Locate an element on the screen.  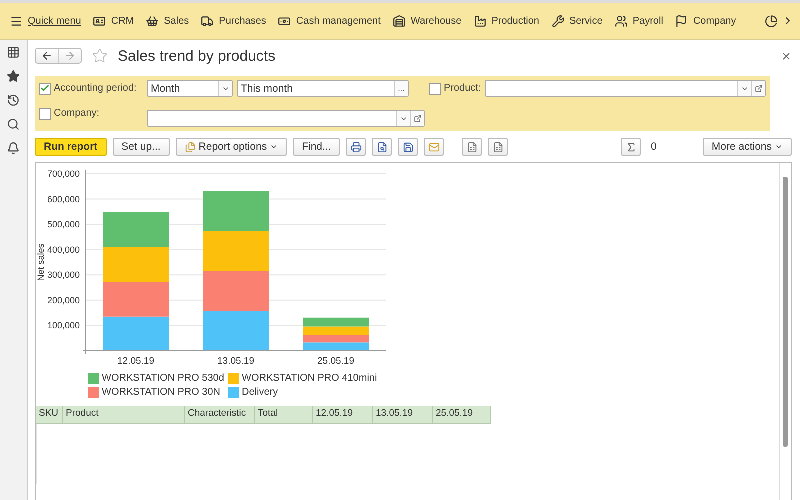
menu-item: Sales is located at coordinates (168, 21).